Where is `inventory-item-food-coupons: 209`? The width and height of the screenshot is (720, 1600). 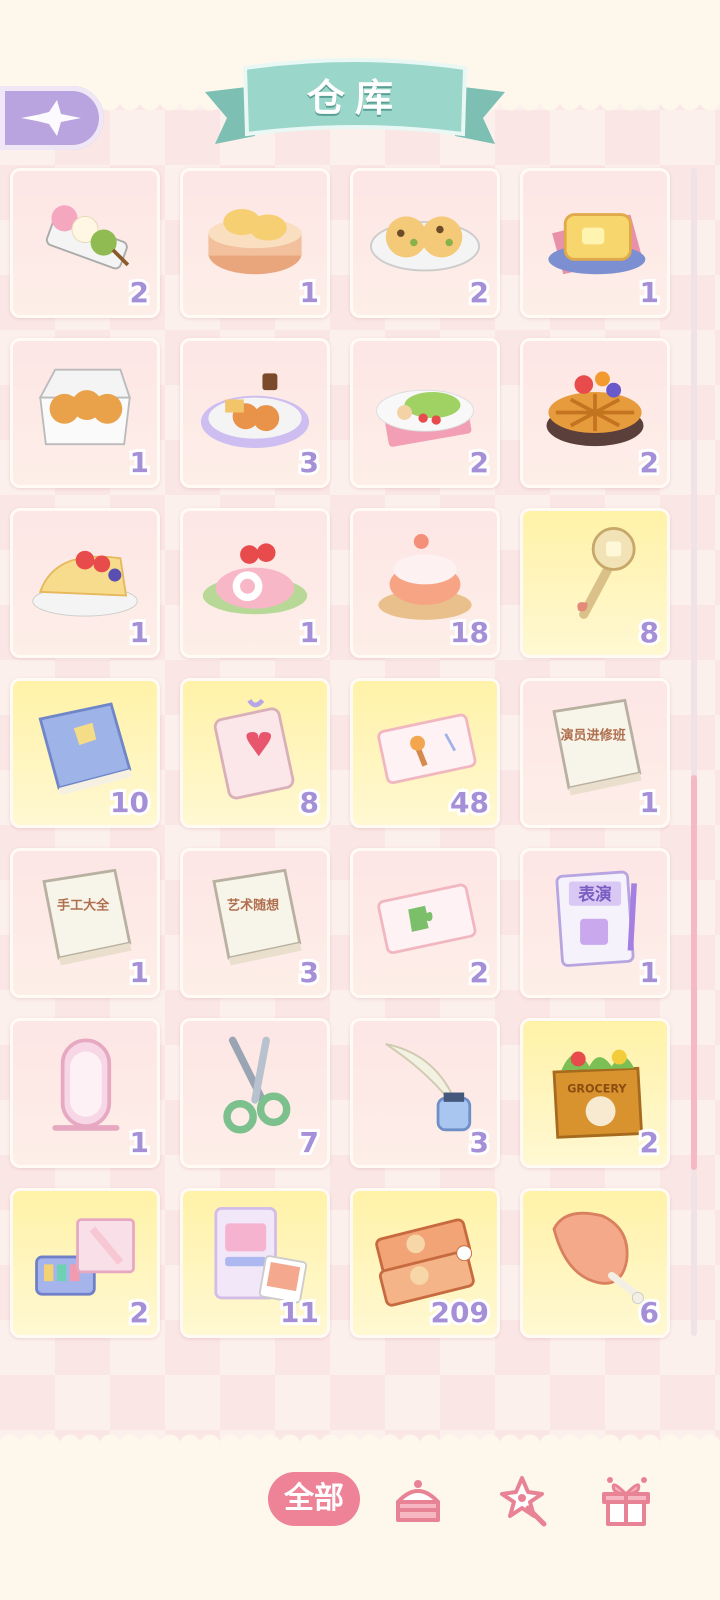
inventory-item-food-coupons: 209 is located at coordinates (425, 1263).